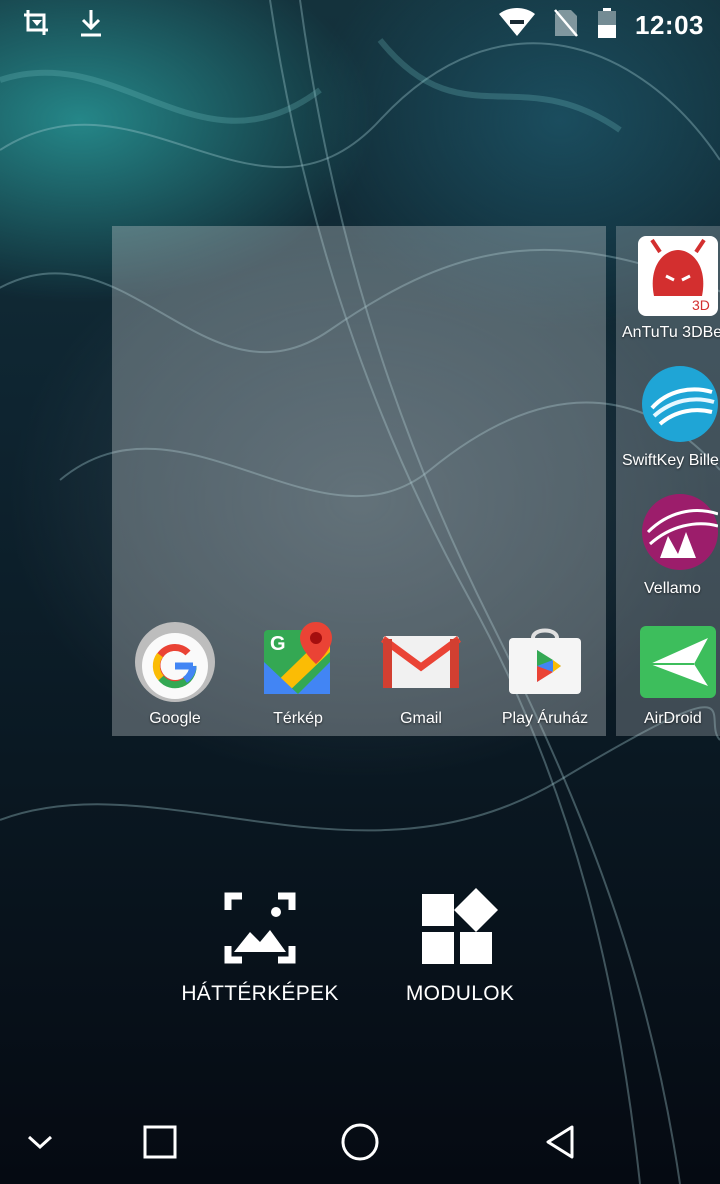 Image resolution: width=720 pixels, height=1184 pixels. I want to click on recents-button, so click(160, 1142).